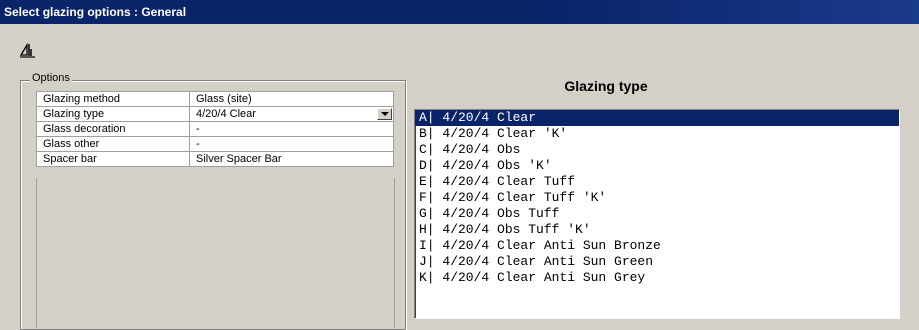 This screenshot has height=330, width=919. Describe the element at coordinates (113, 159) in the screenshot. I see `grid-label: Spacer bar` at that location.